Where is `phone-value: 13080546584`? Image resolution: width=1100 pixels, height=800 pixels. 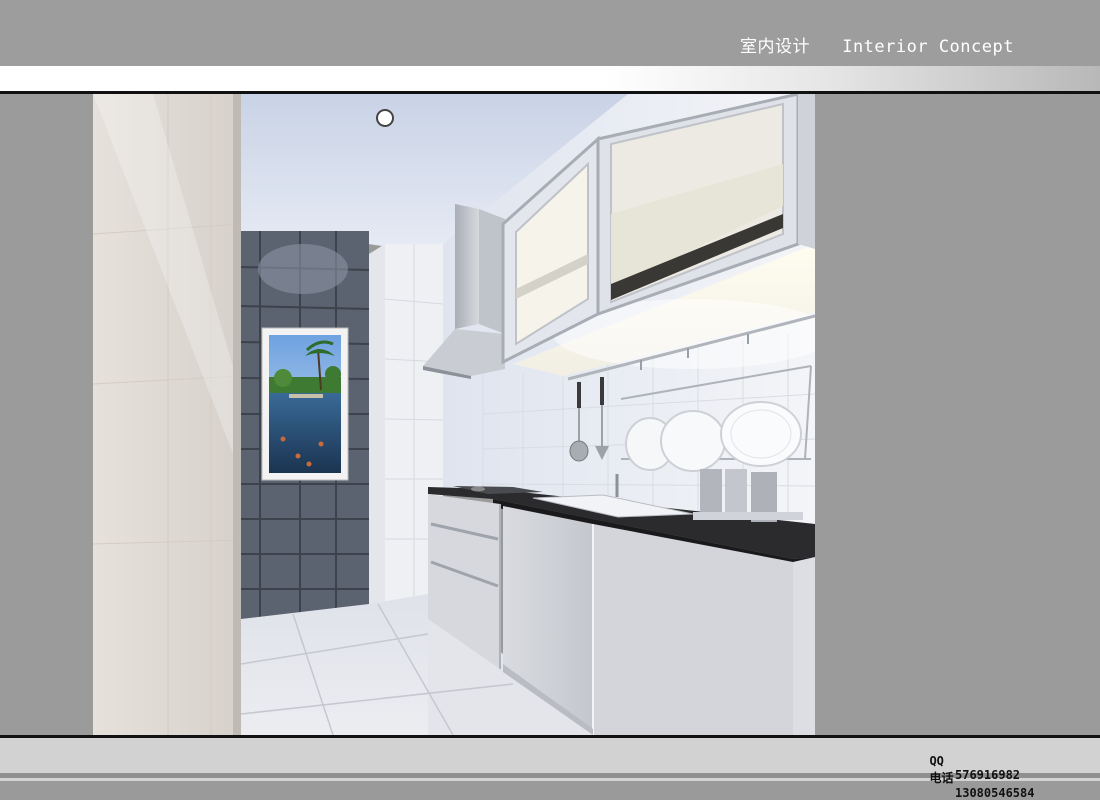 phone-value: 13080546584 is located at coordinates (995, 793).